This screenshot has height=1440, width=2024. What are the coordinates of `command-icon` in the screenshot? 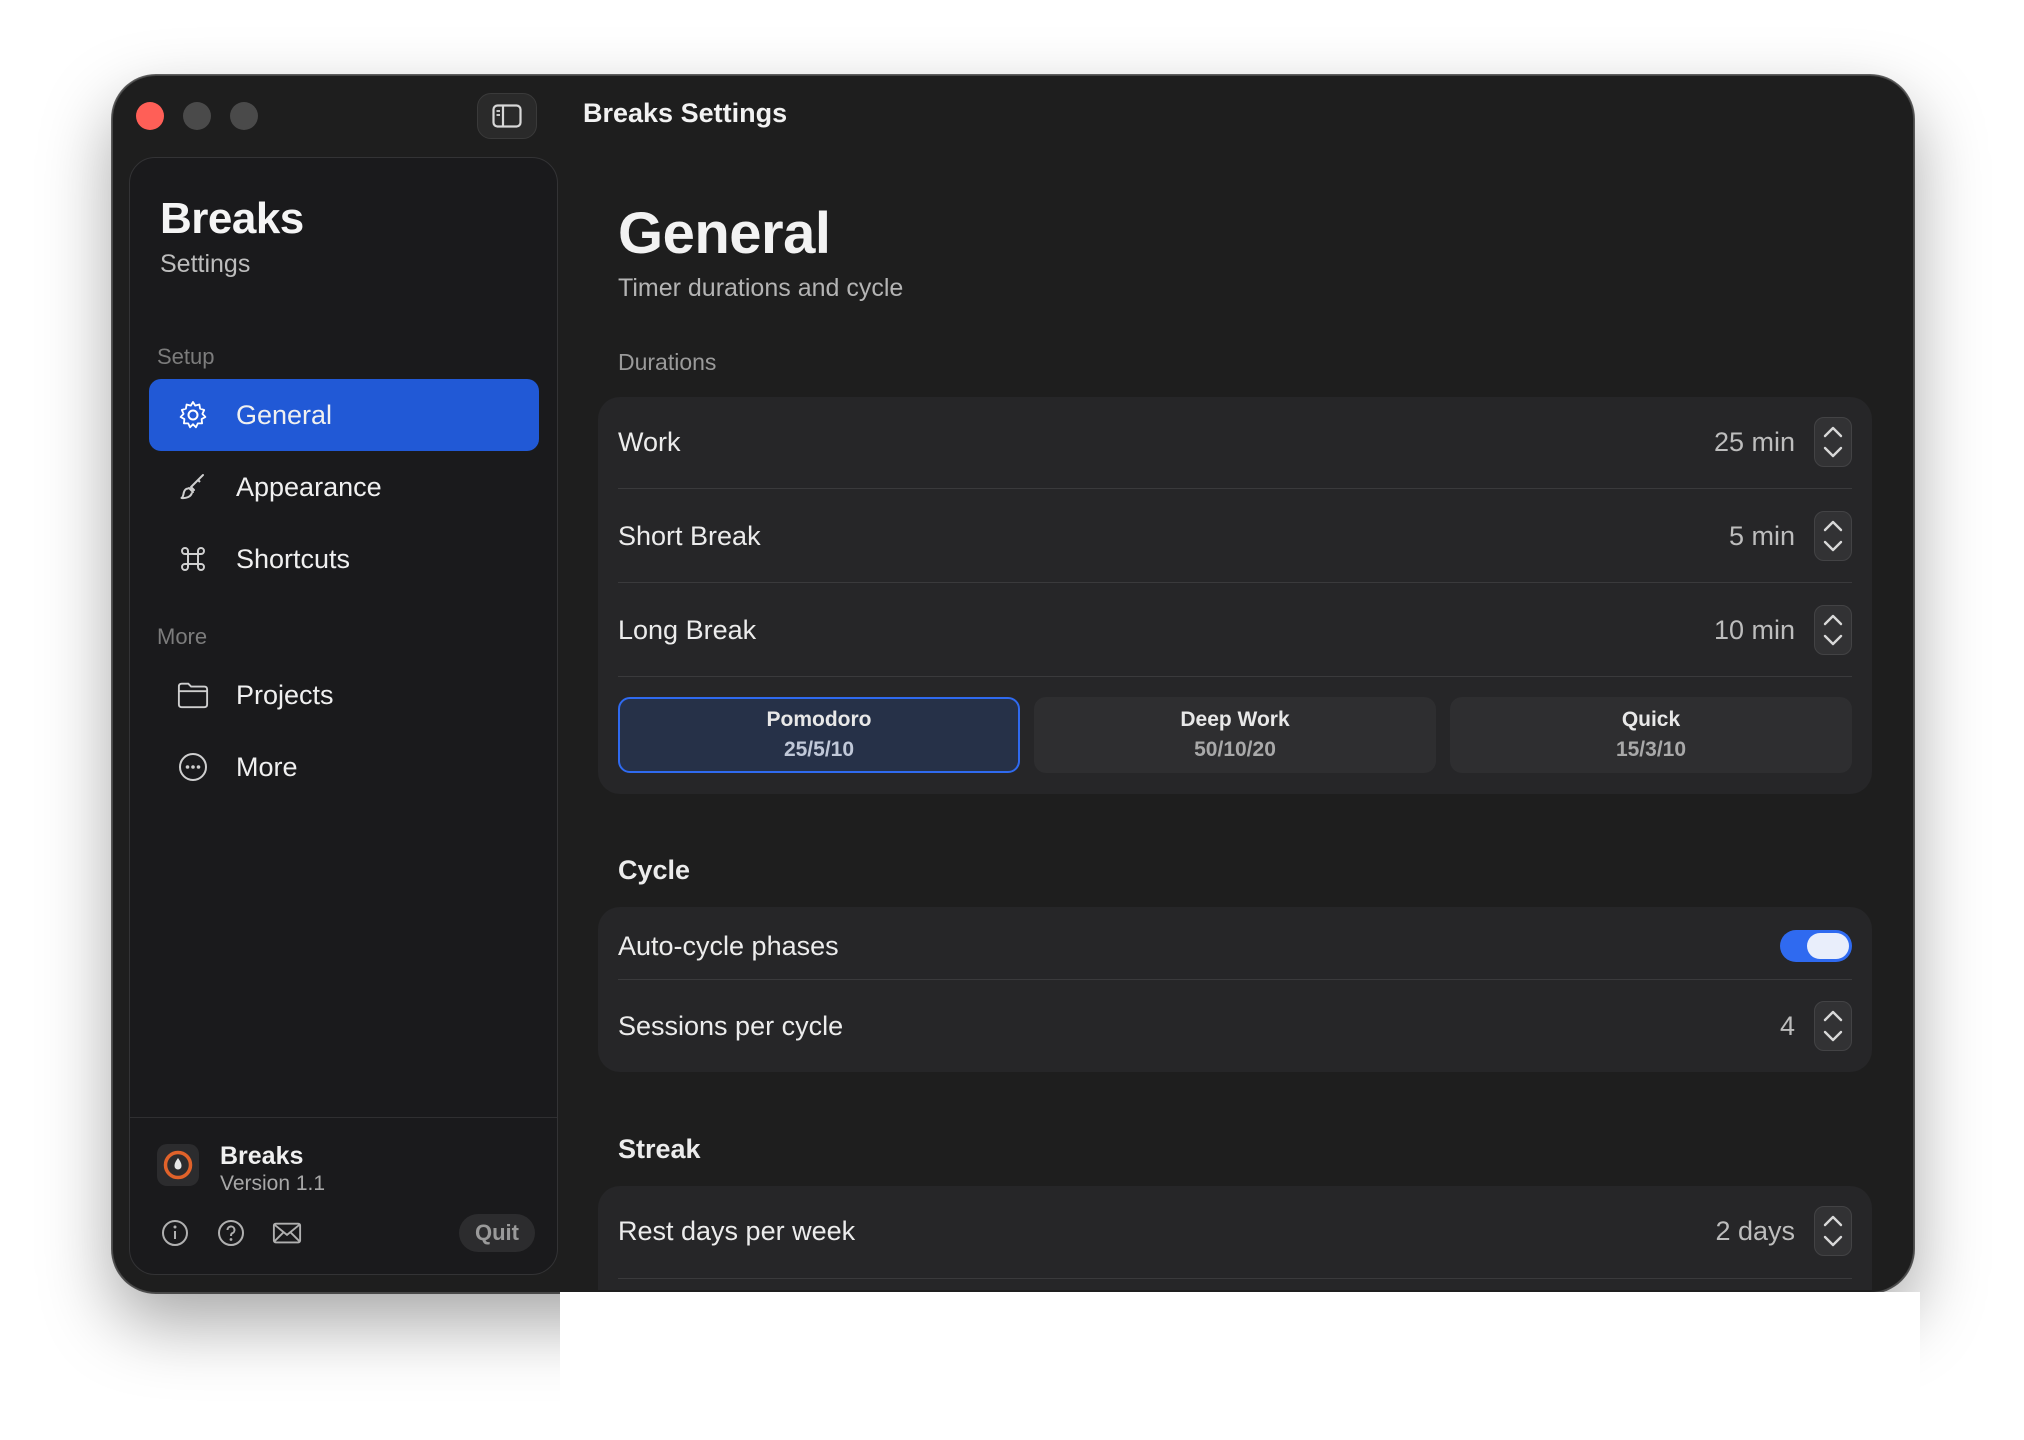 It's located at (193, 559).